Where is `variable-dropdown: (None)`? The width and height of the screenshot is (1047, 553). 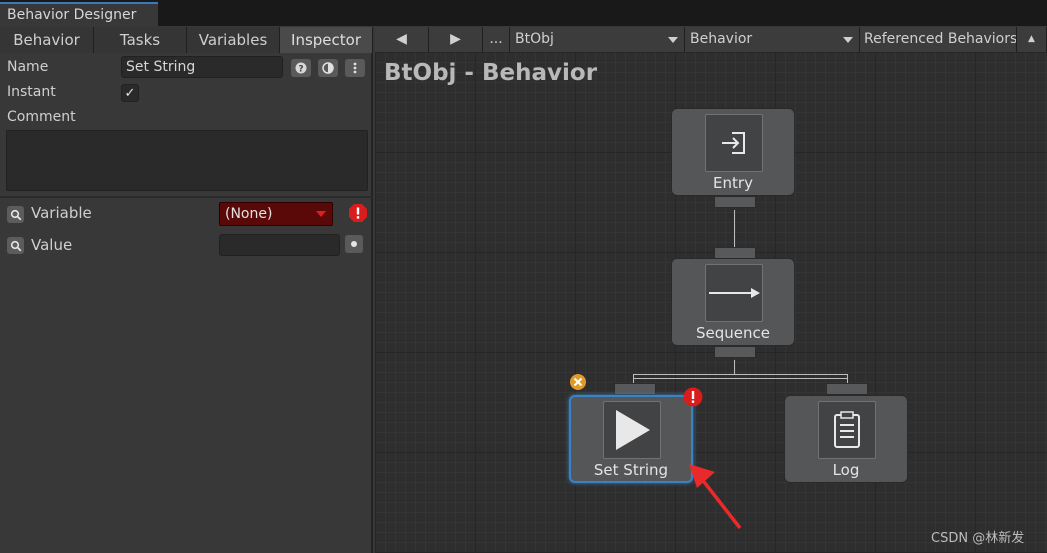 variable-dropdown: (None) is located at coordinates (276, 214).